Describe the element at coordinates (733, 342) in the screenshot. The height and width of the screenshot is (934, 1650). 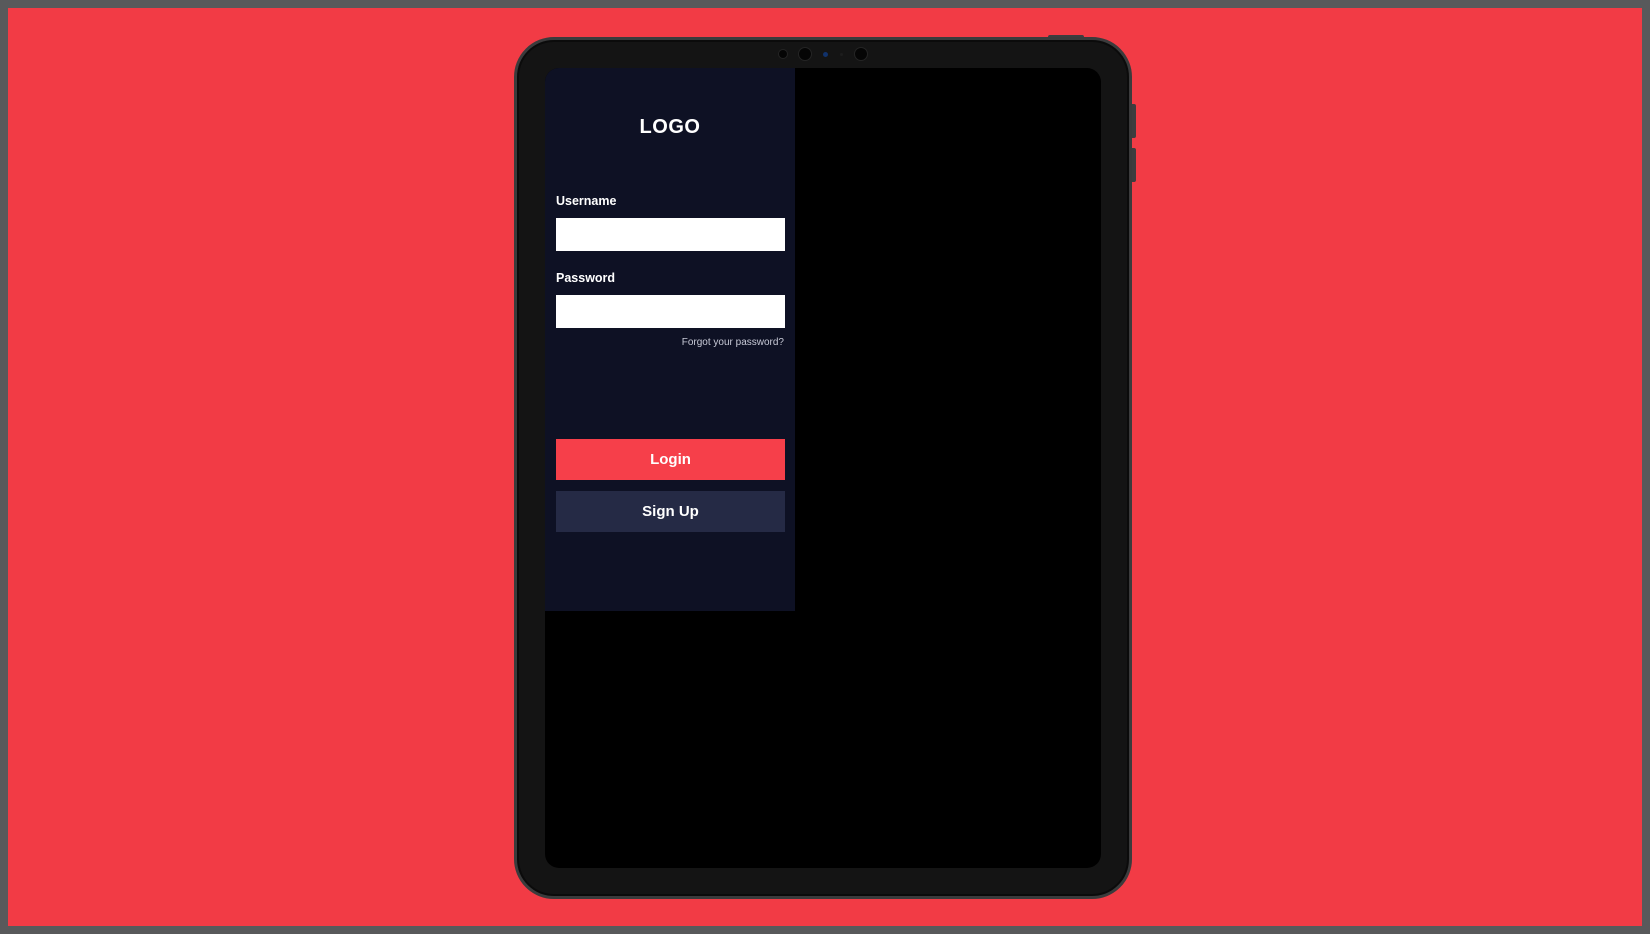
I see `forgot-password-link: Forgot your password?` at that location.